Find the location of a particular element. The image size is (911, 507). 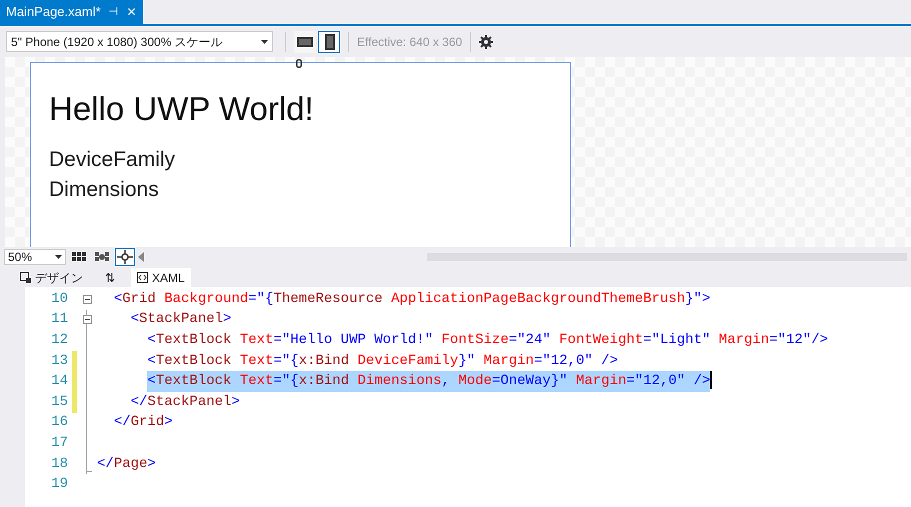

crosshair-button is located at coordinates (125, 257).